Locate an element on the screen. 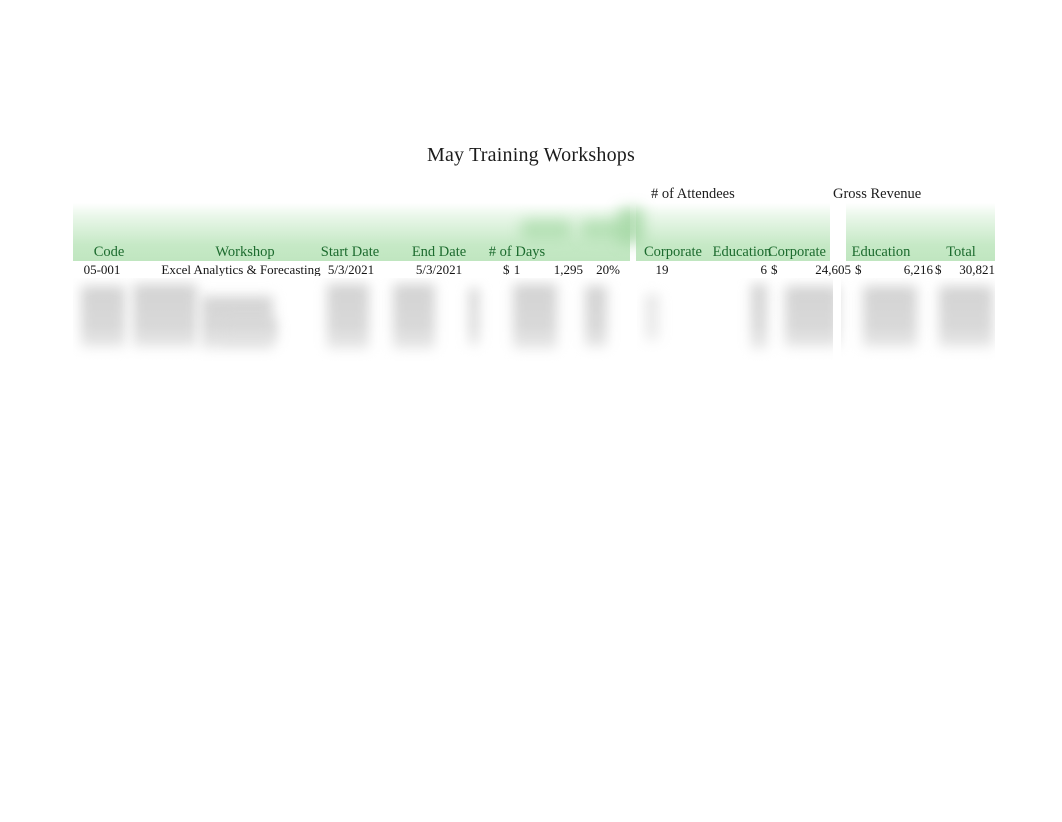  column-header-attendees-corporate: Corporate is located at coordinates (673, 252).